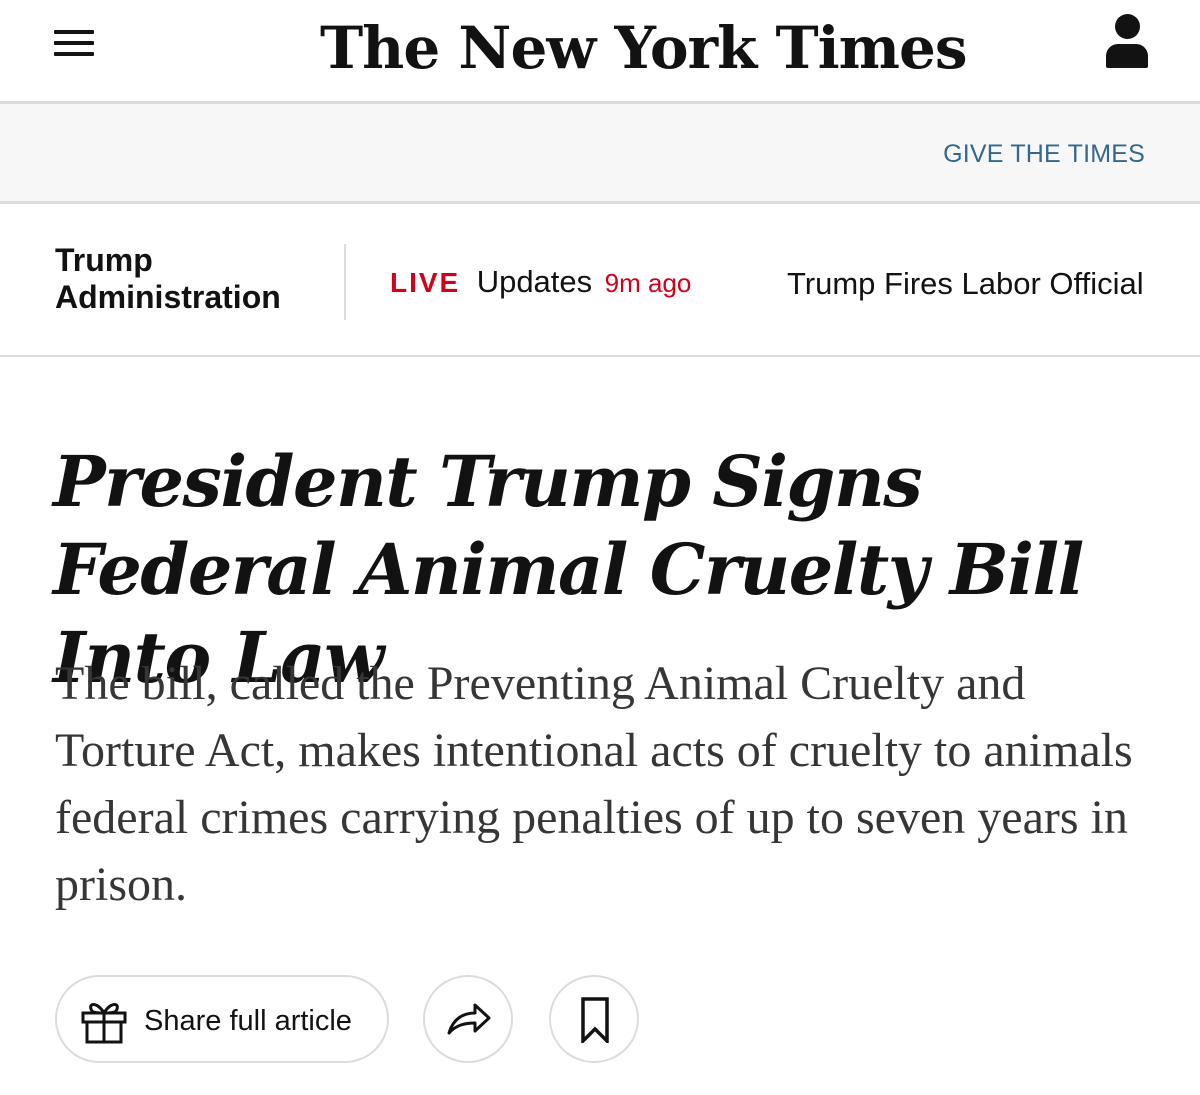 This screenshot has width=1200, height=1095. Describe the element at coordinates (104, 1023) in the screenshot. I see `gift-icon` at that location.